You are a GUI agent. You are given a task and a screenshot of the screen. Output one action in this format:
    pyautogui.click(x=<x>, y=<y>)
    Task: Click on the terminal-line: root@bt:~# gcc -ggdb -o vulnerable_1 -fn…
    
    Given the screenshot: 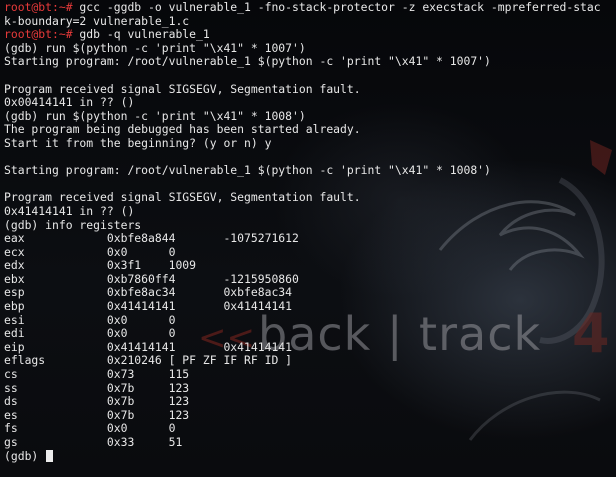 What is the action you would take?
    pyautogui.click(x=310, y=8)
    